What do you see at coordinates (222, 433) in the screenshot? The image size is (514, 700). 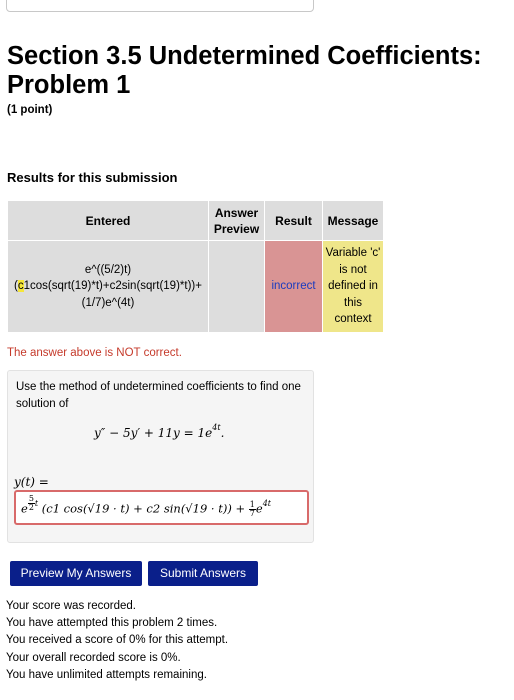 I see `equation-period: .` at bounding box center [222, 433].